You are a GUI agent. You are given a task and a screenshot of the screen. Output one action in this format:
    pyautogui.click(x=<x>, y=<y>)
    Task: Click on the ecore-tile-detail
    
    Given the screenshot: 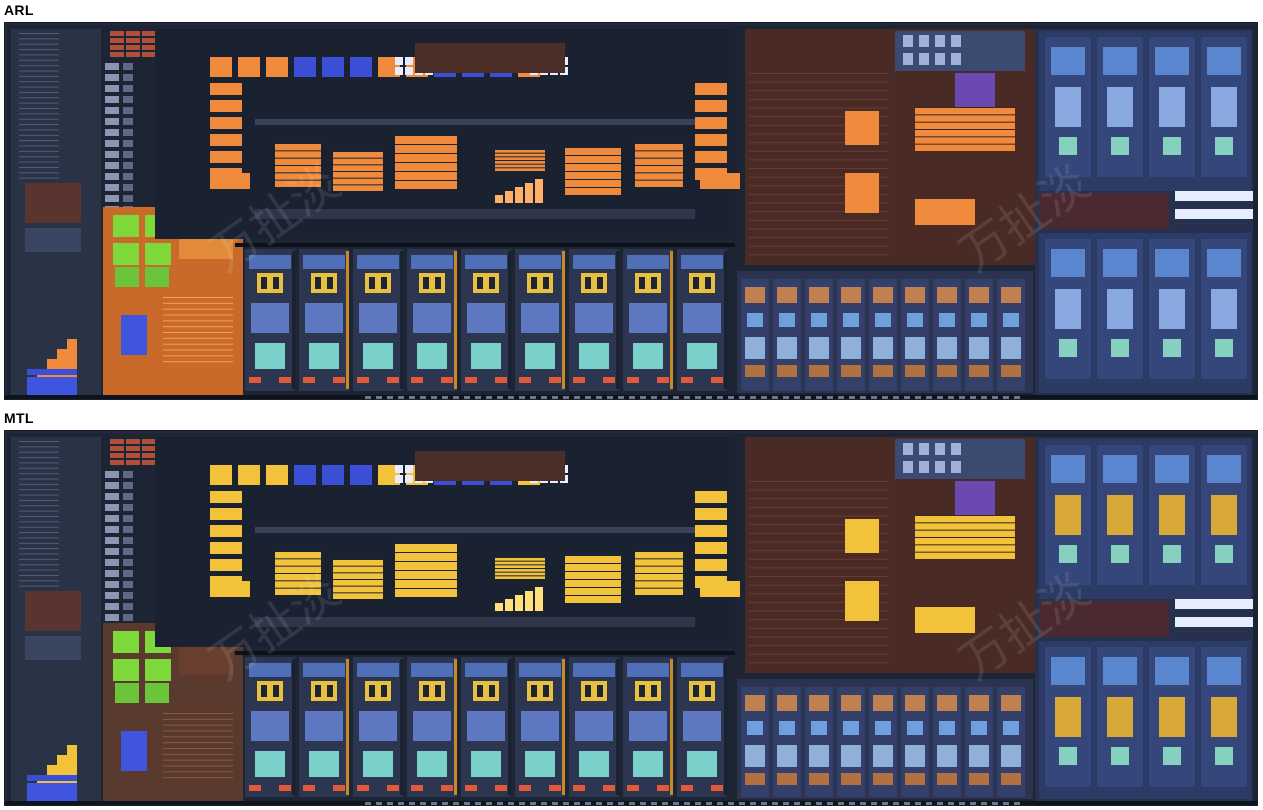 What is the action you would take?
    pyautogui.click(x=915, y=295)
    